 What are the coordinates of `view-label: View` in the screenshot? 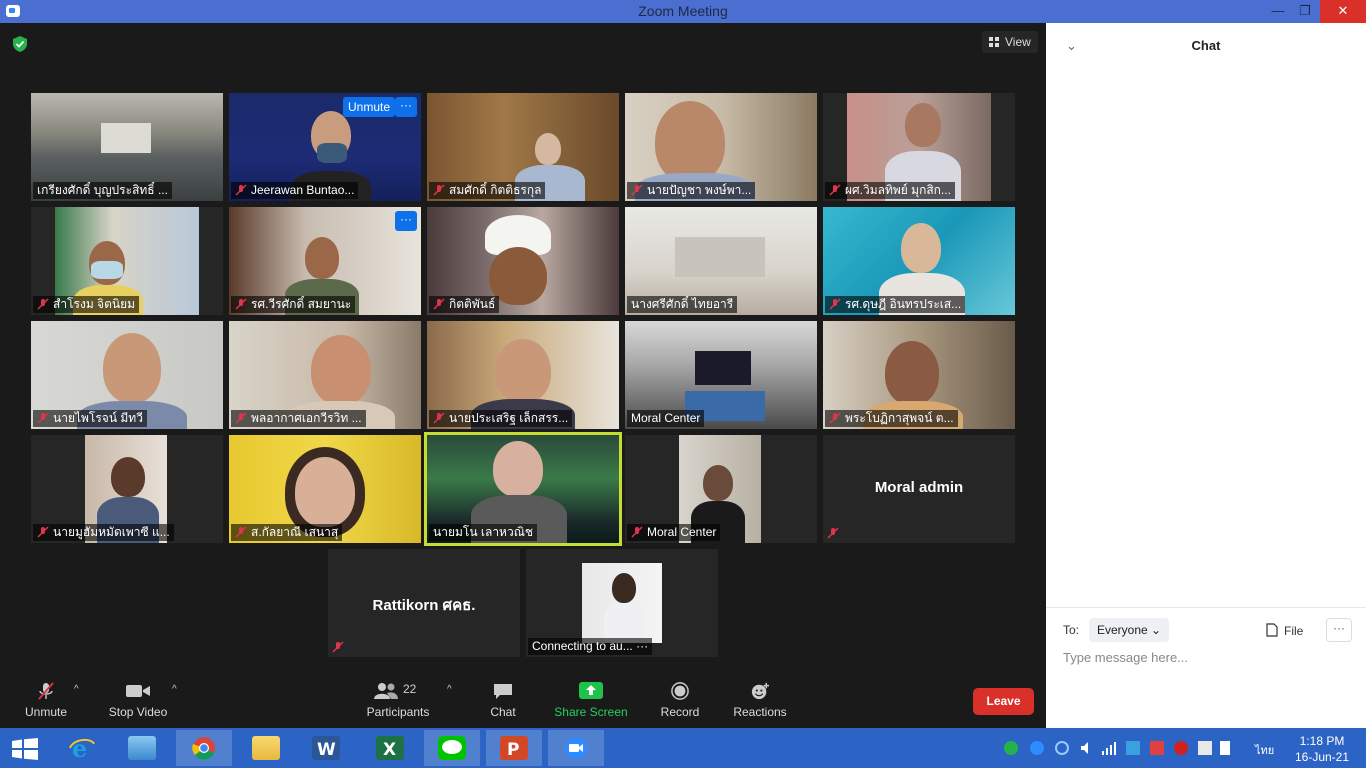 It's located at (1018, 42).